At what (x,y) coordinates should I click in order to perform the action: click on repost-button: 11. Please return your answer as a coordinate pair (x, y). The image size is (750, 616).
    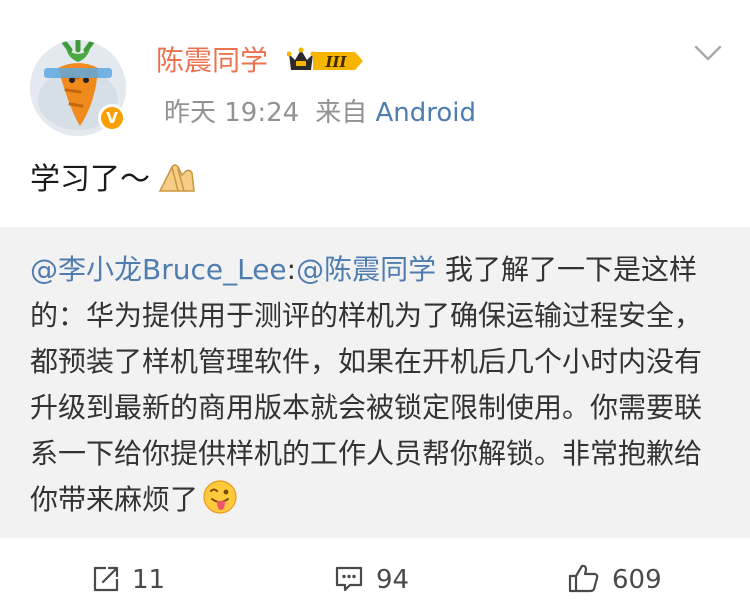
    Looking at the image, I should click on (128, 580).